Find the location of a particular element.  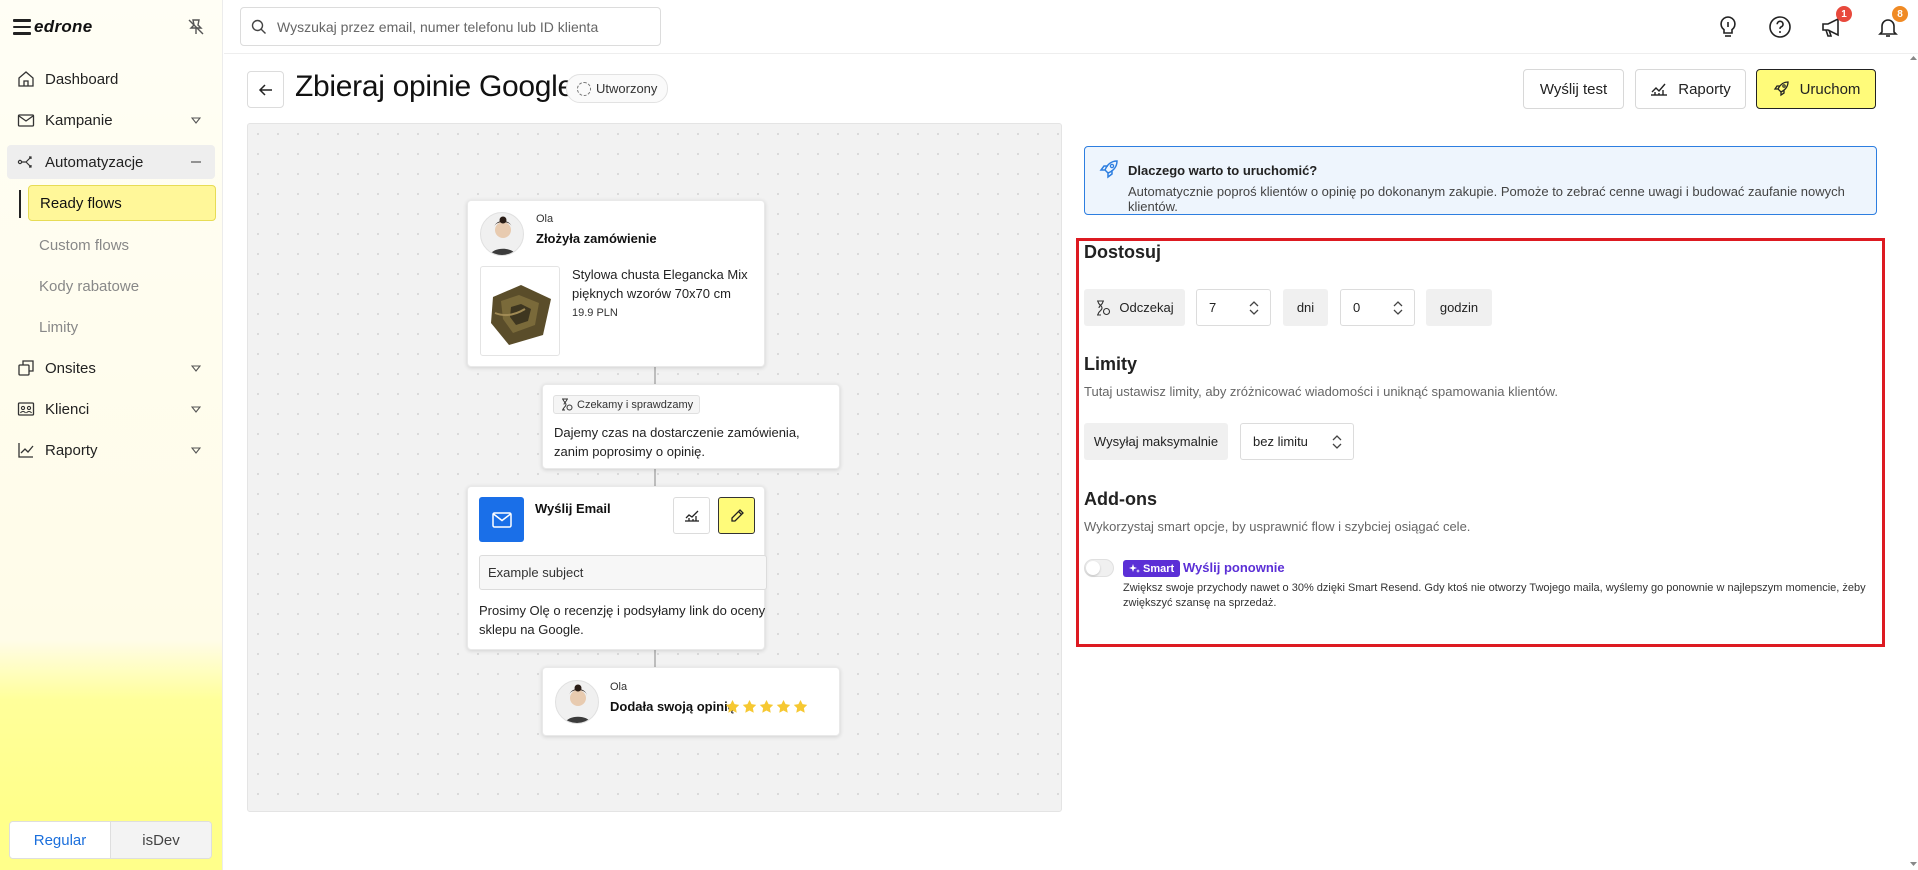

hamburger-menu-icon is located at coordinates (22, 27).